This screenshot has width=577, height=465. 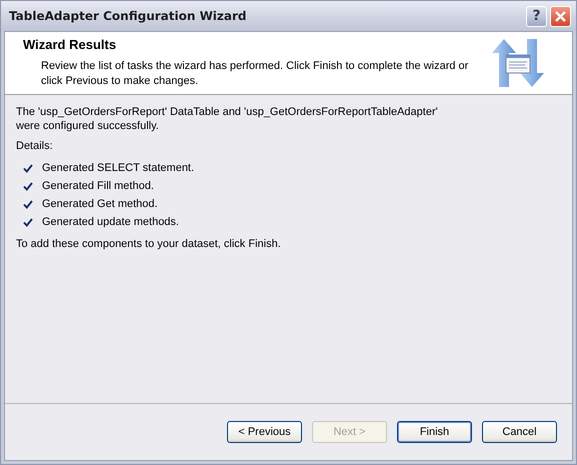 I want to click on wizard-arrows-icon, so click(x=518, y=63).